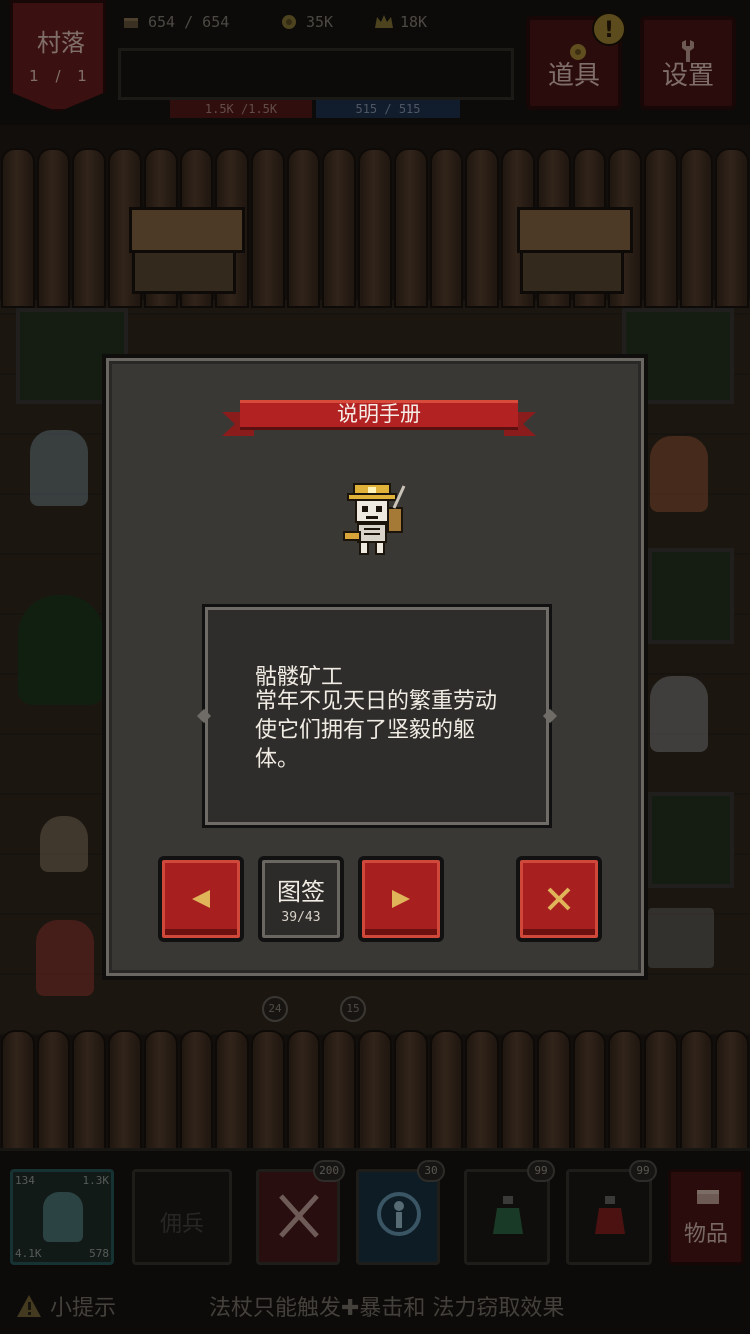  I want to click on close-x-icon, so click(559, 899).